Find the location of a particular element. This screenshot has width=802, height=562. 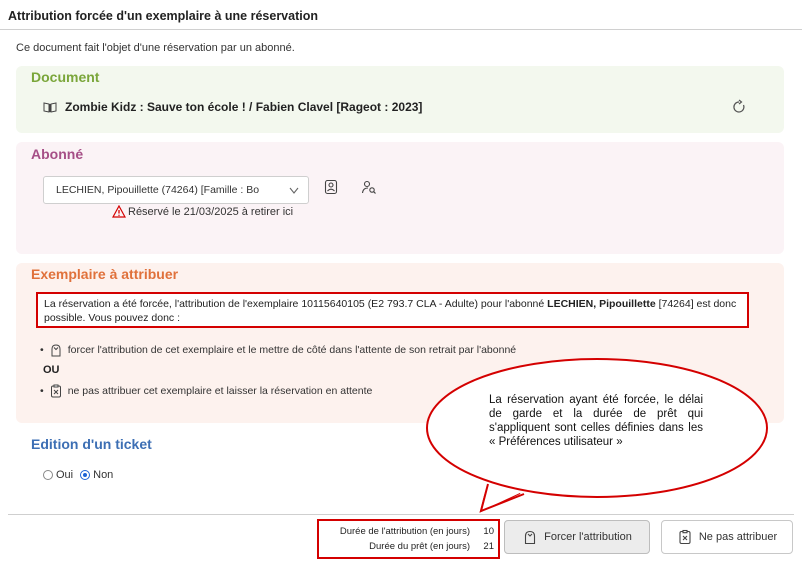

attribution-duration-row: Durée de l'attribution (en jours) 10 is located at coordinates (417, 531).